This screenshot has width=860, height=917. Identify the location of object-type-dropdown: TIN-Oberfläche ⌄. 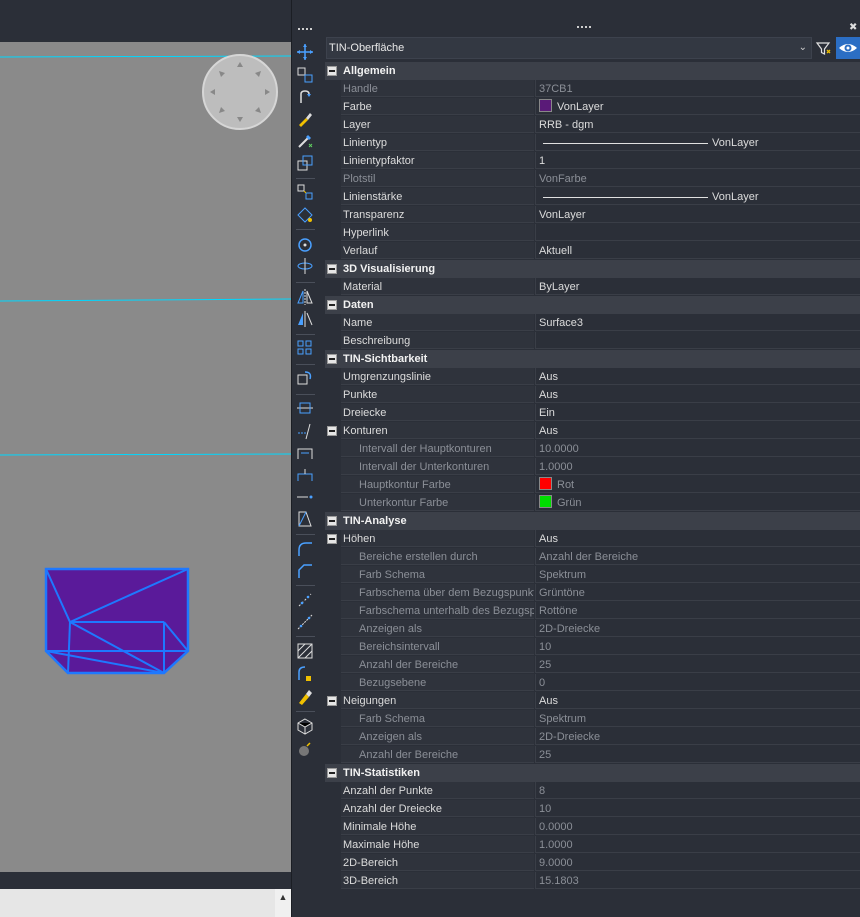
(569, 48).